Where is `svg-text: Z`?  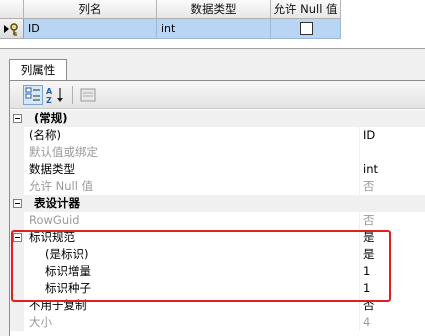 svg-text: Z is located at coordinates (49, 100).